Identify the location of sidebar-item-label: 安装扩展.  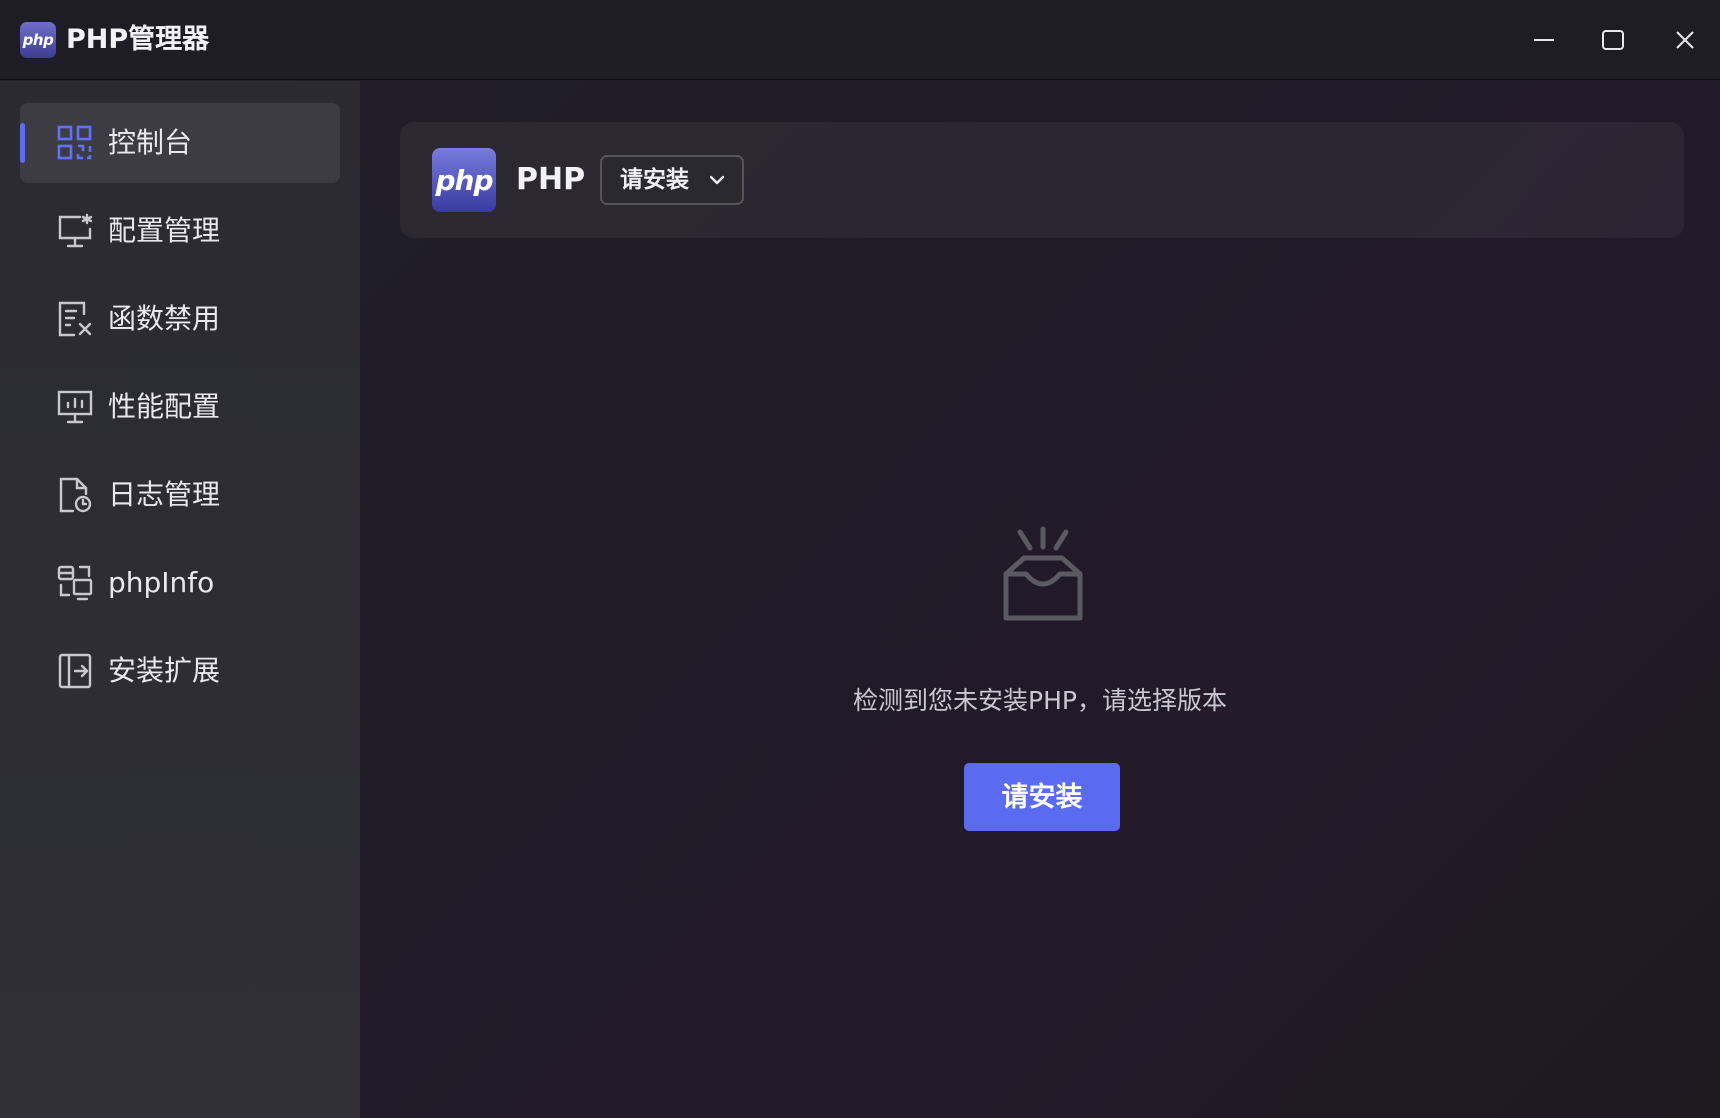
(164, 670).